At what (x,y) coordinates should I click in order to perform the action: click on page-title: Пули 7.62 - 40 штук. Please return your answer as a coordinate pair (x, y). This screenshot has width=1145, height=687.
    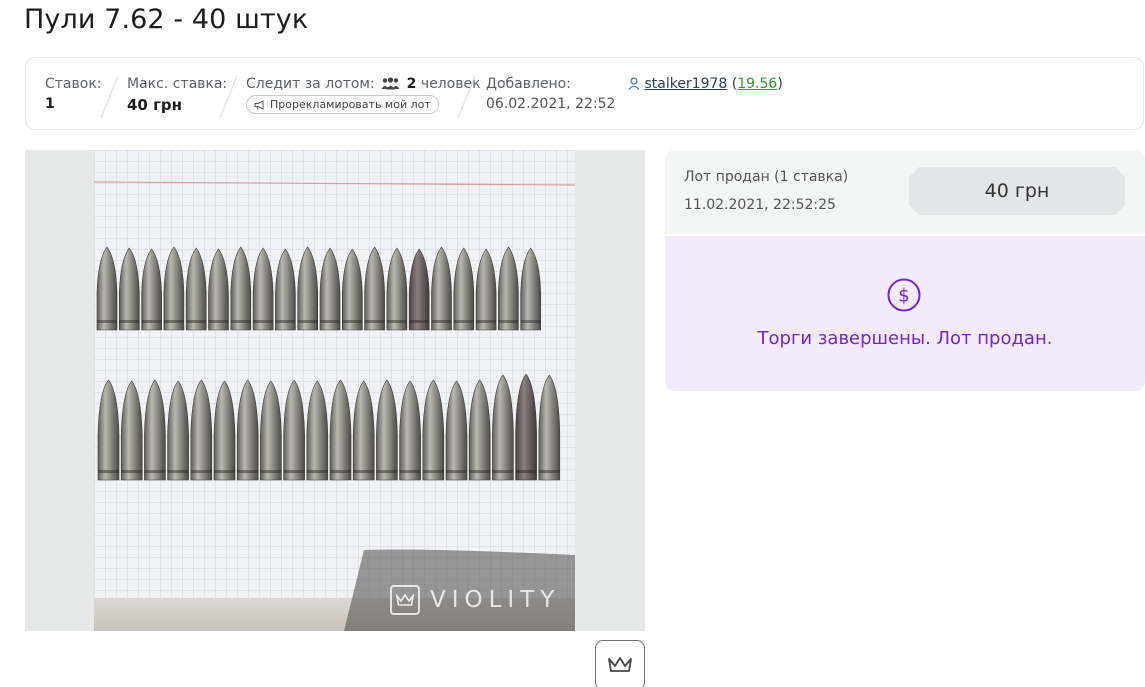
    Looking at the image, I should click on (166, 19).